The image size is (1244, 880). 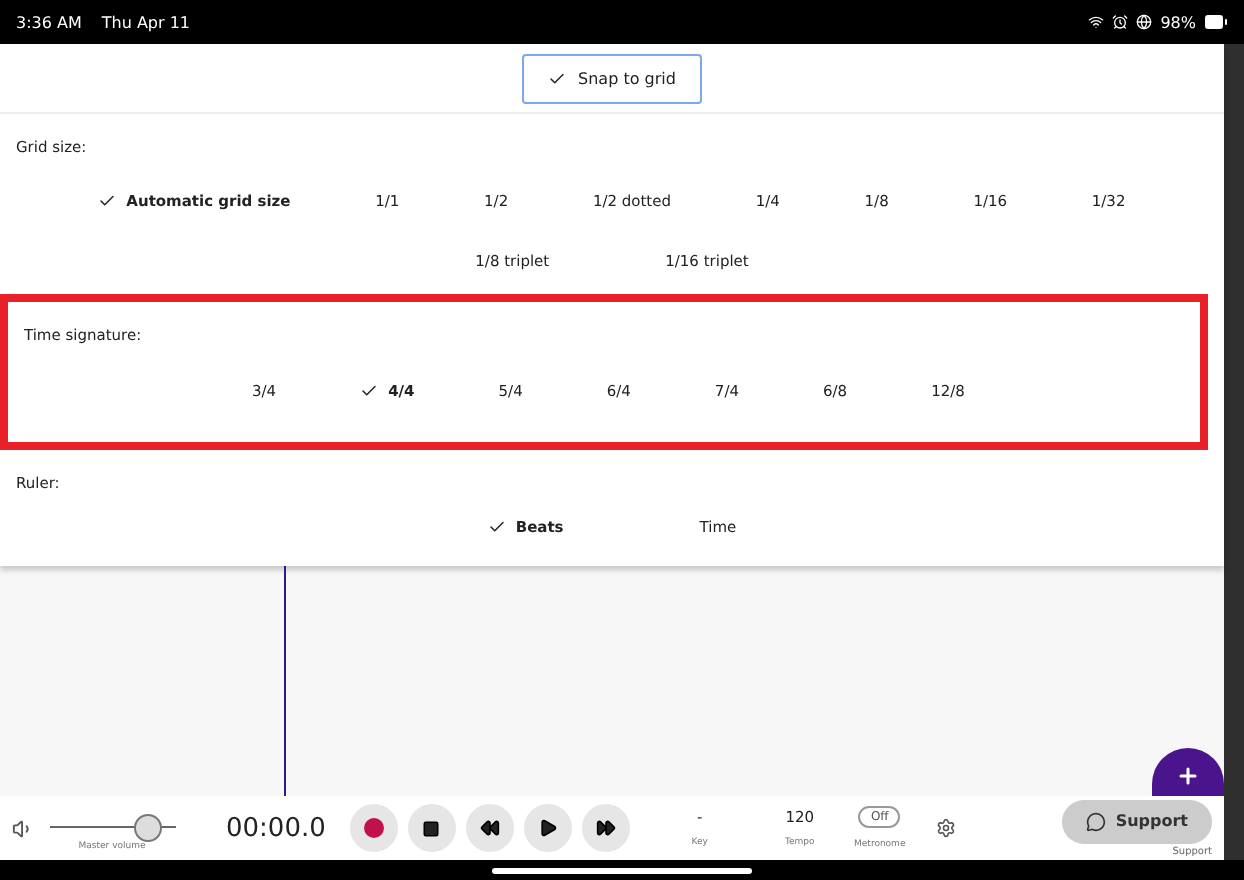 I want to click on record-button, so click(x=373, y=828).